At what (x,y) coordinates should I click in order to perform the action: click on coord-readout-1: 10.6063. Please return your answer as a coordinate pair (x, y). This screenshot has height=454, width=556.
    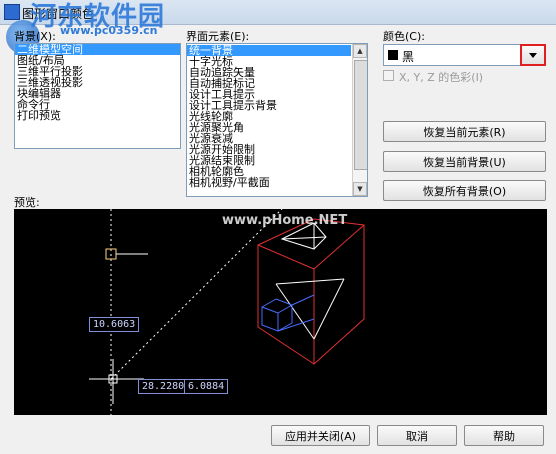
    Looking at the image, I should click on (114, 324).